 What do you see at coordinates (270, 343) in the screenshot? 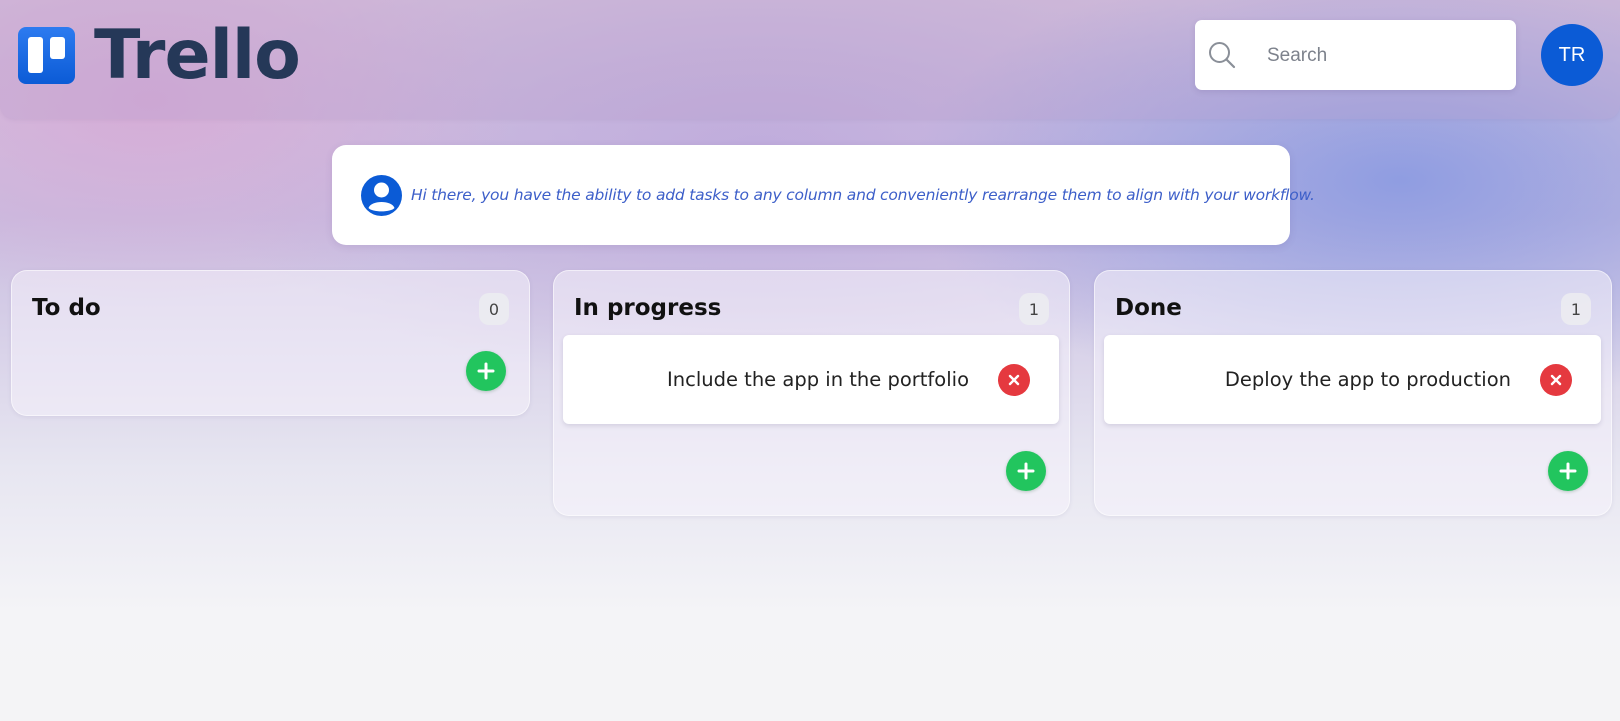
I see `column-to-do: To do 0` at bounding box center [270, 343].